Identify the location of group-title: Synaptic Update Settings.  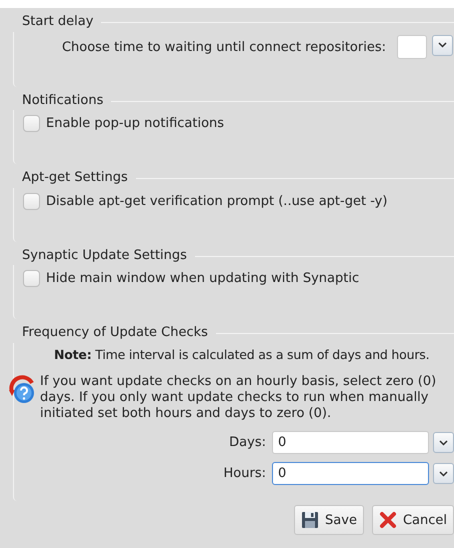
(105, 255).